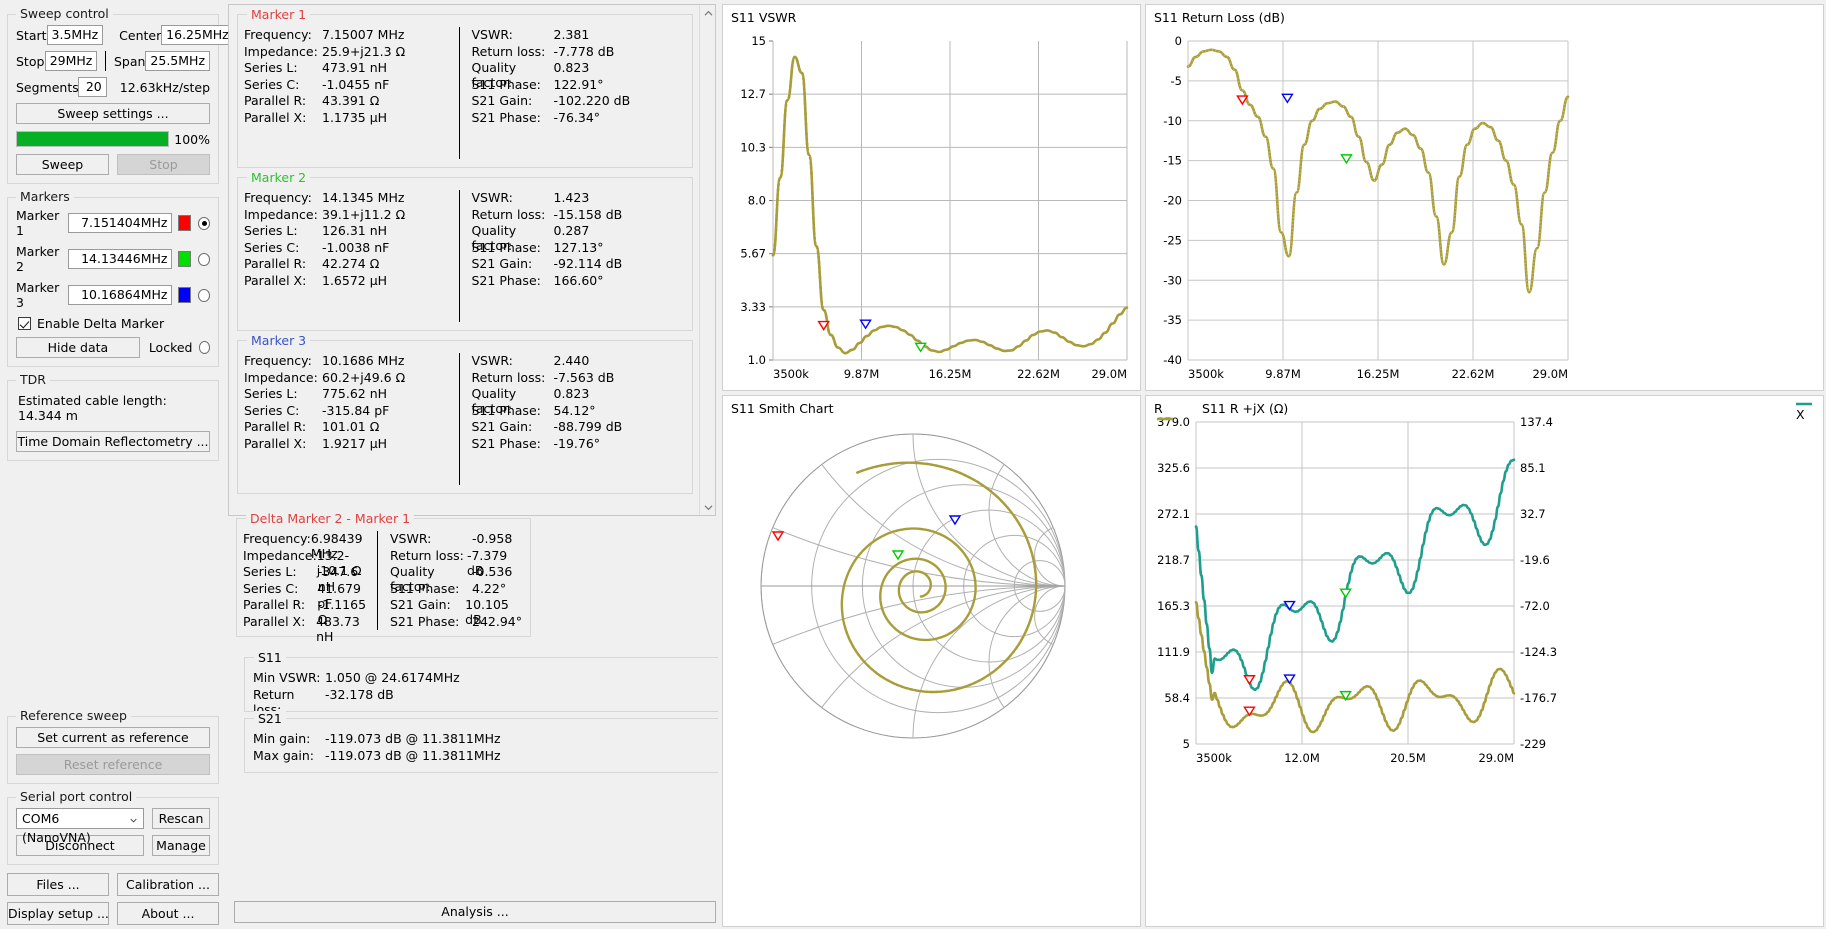 The width and height of the screenshot is (1826, 929). Describe the element at coordinates (1178, 41) in the screenshot. I see `svg-text: 0` at that location.